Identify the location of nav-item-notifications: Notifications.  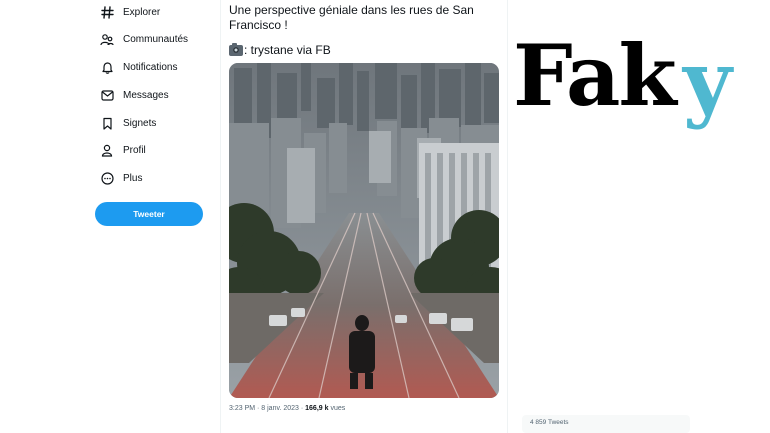
(138, 67).